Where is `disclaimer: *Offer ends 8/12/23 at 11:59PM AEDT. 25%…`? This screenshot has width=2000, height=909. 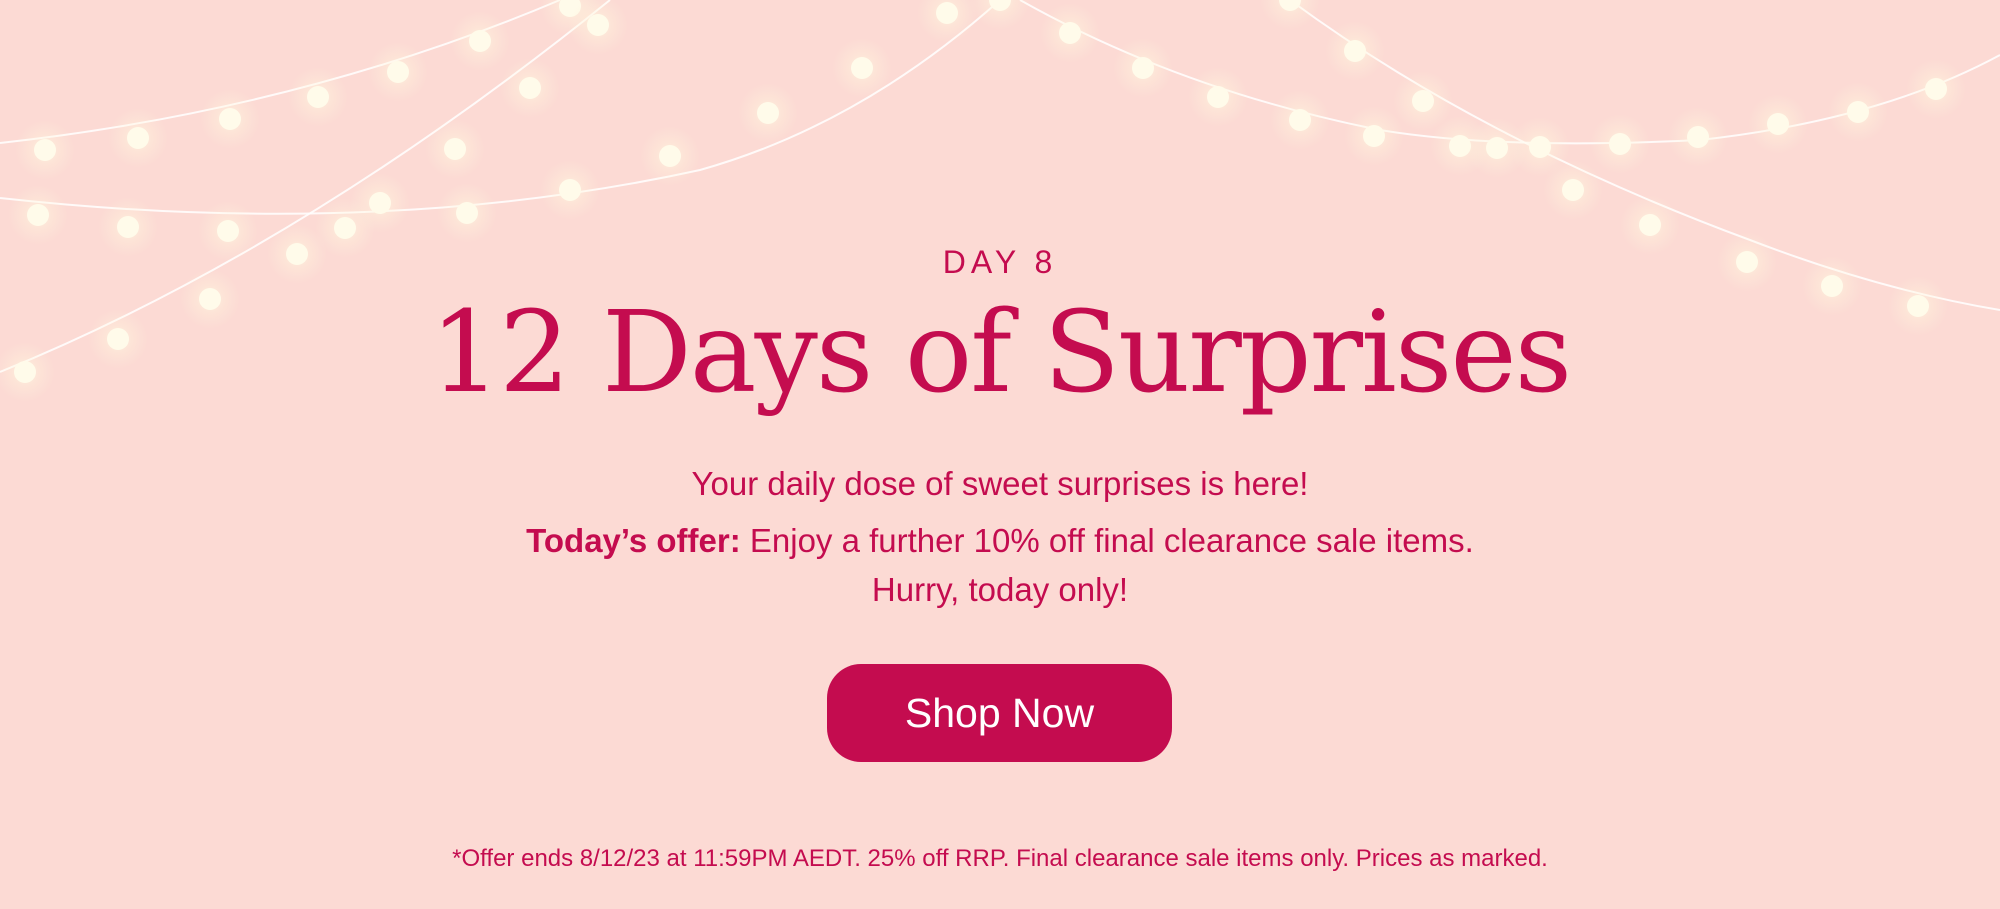 disclaimer: *Offer ends 8/12/23 at 11:59PM AEDT. 25%… is located at coordinates (1000, 858).